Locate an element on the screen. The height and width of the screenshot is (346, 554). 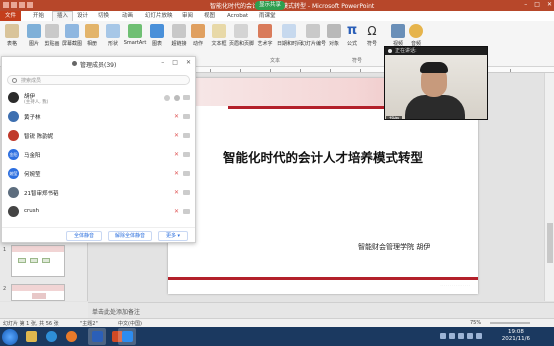
audio-button: 音频 is located at coordinates (416, 35).